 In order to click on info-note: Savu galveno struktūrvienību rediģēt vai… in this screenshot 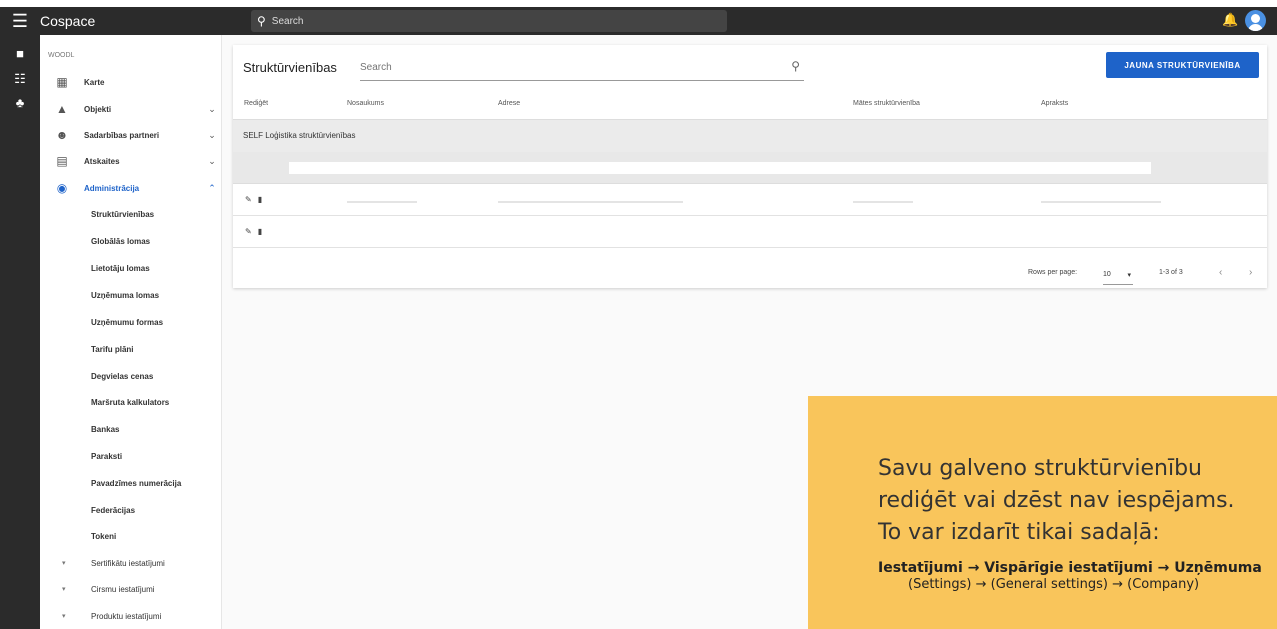, I will do `click(1042, 512)`.